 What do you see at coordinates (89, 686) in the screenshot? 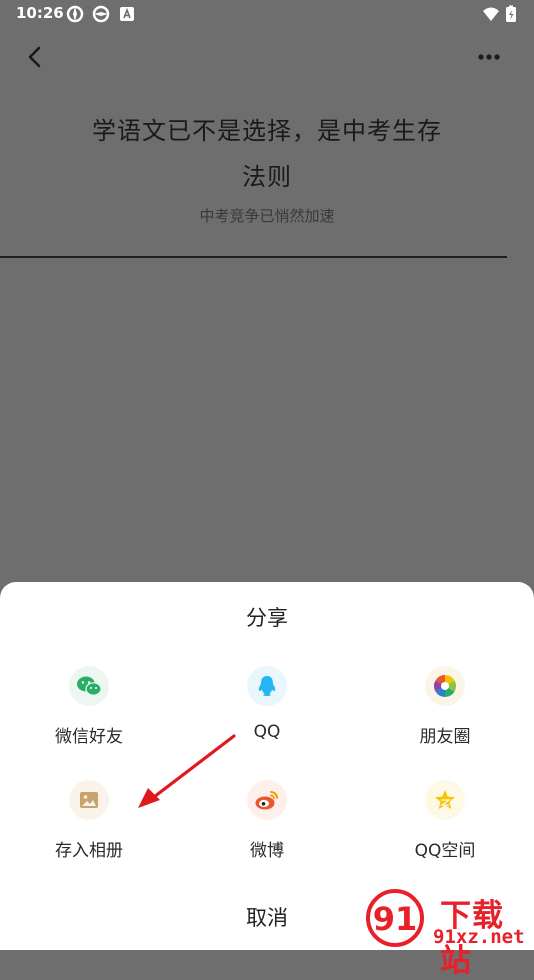
I see `wechat-icon` at bounding box center [89, 686].